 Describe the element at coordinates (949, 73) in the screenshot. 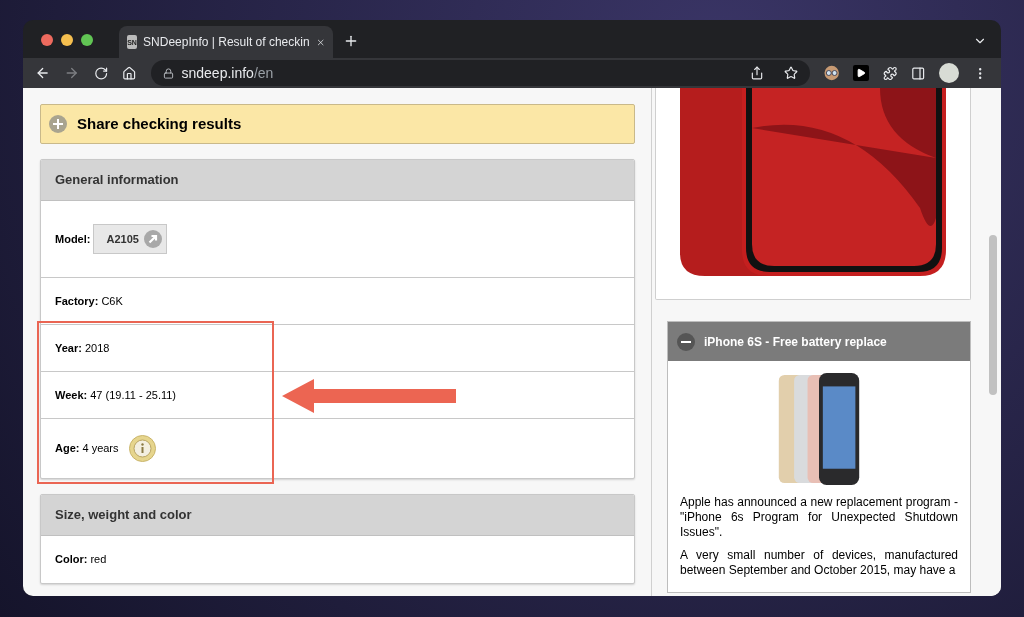

I see `profile-avatar` at that location.